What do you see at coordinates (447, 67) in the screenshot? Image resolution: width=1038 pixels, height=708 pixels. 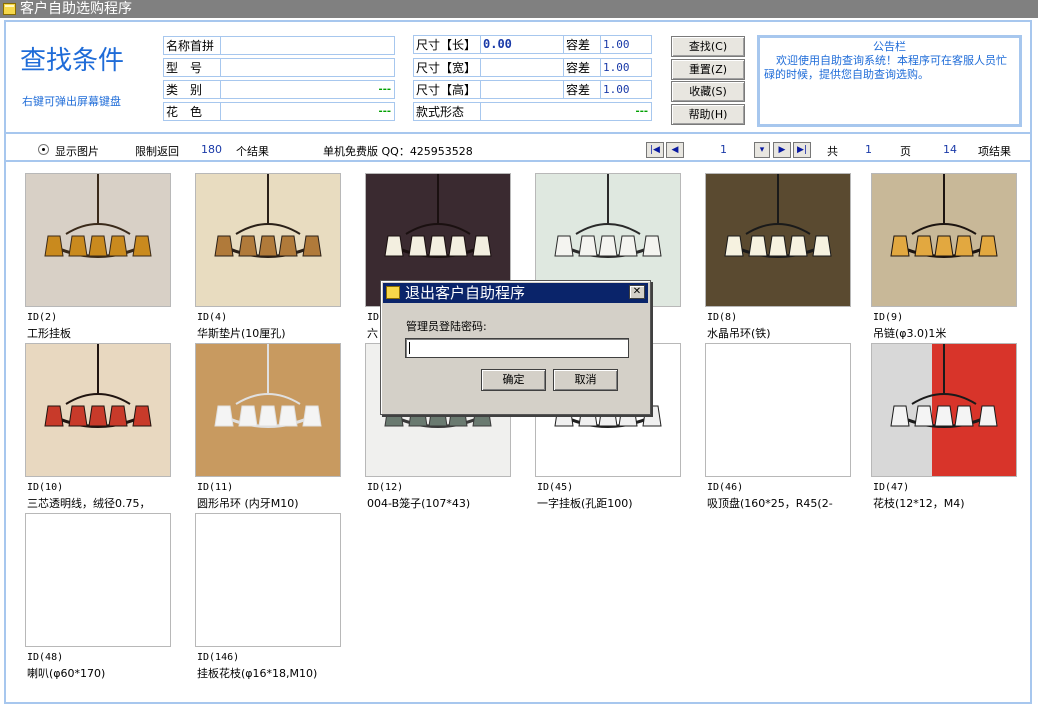 I see `field-label-width: 尺寸【宽】` at bounding box center [447, 67].